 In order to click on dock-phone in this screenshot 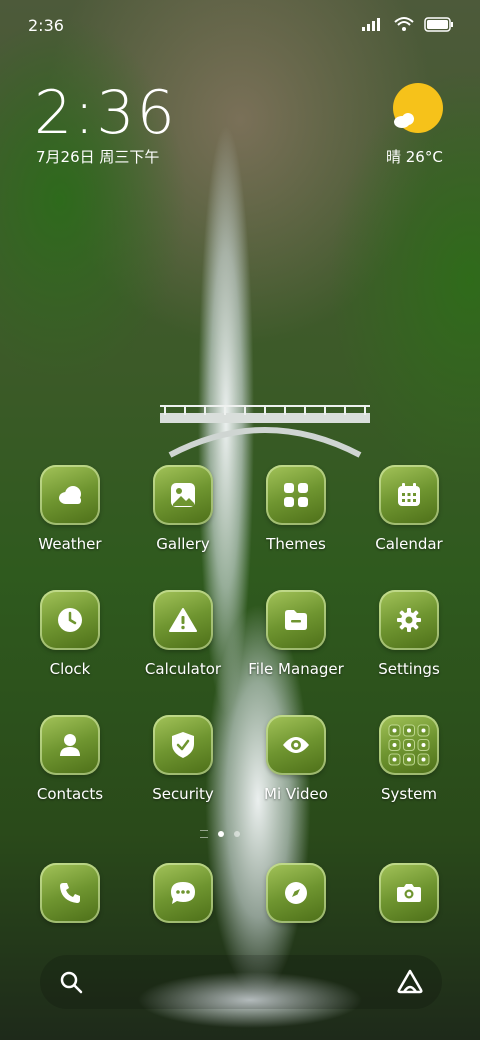, I will do `click(70, 893)`.